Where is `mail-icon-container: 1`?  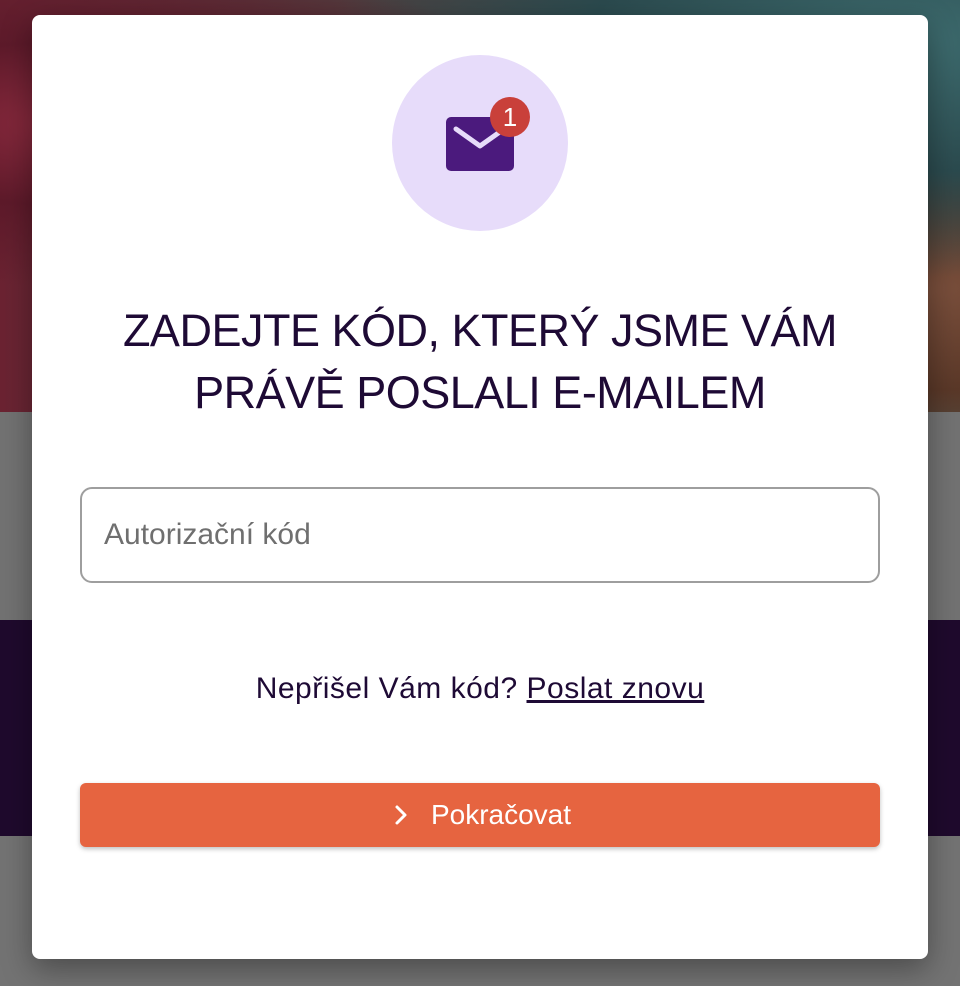
mail-icon-container: 1 is located at coordinates (480, 143).